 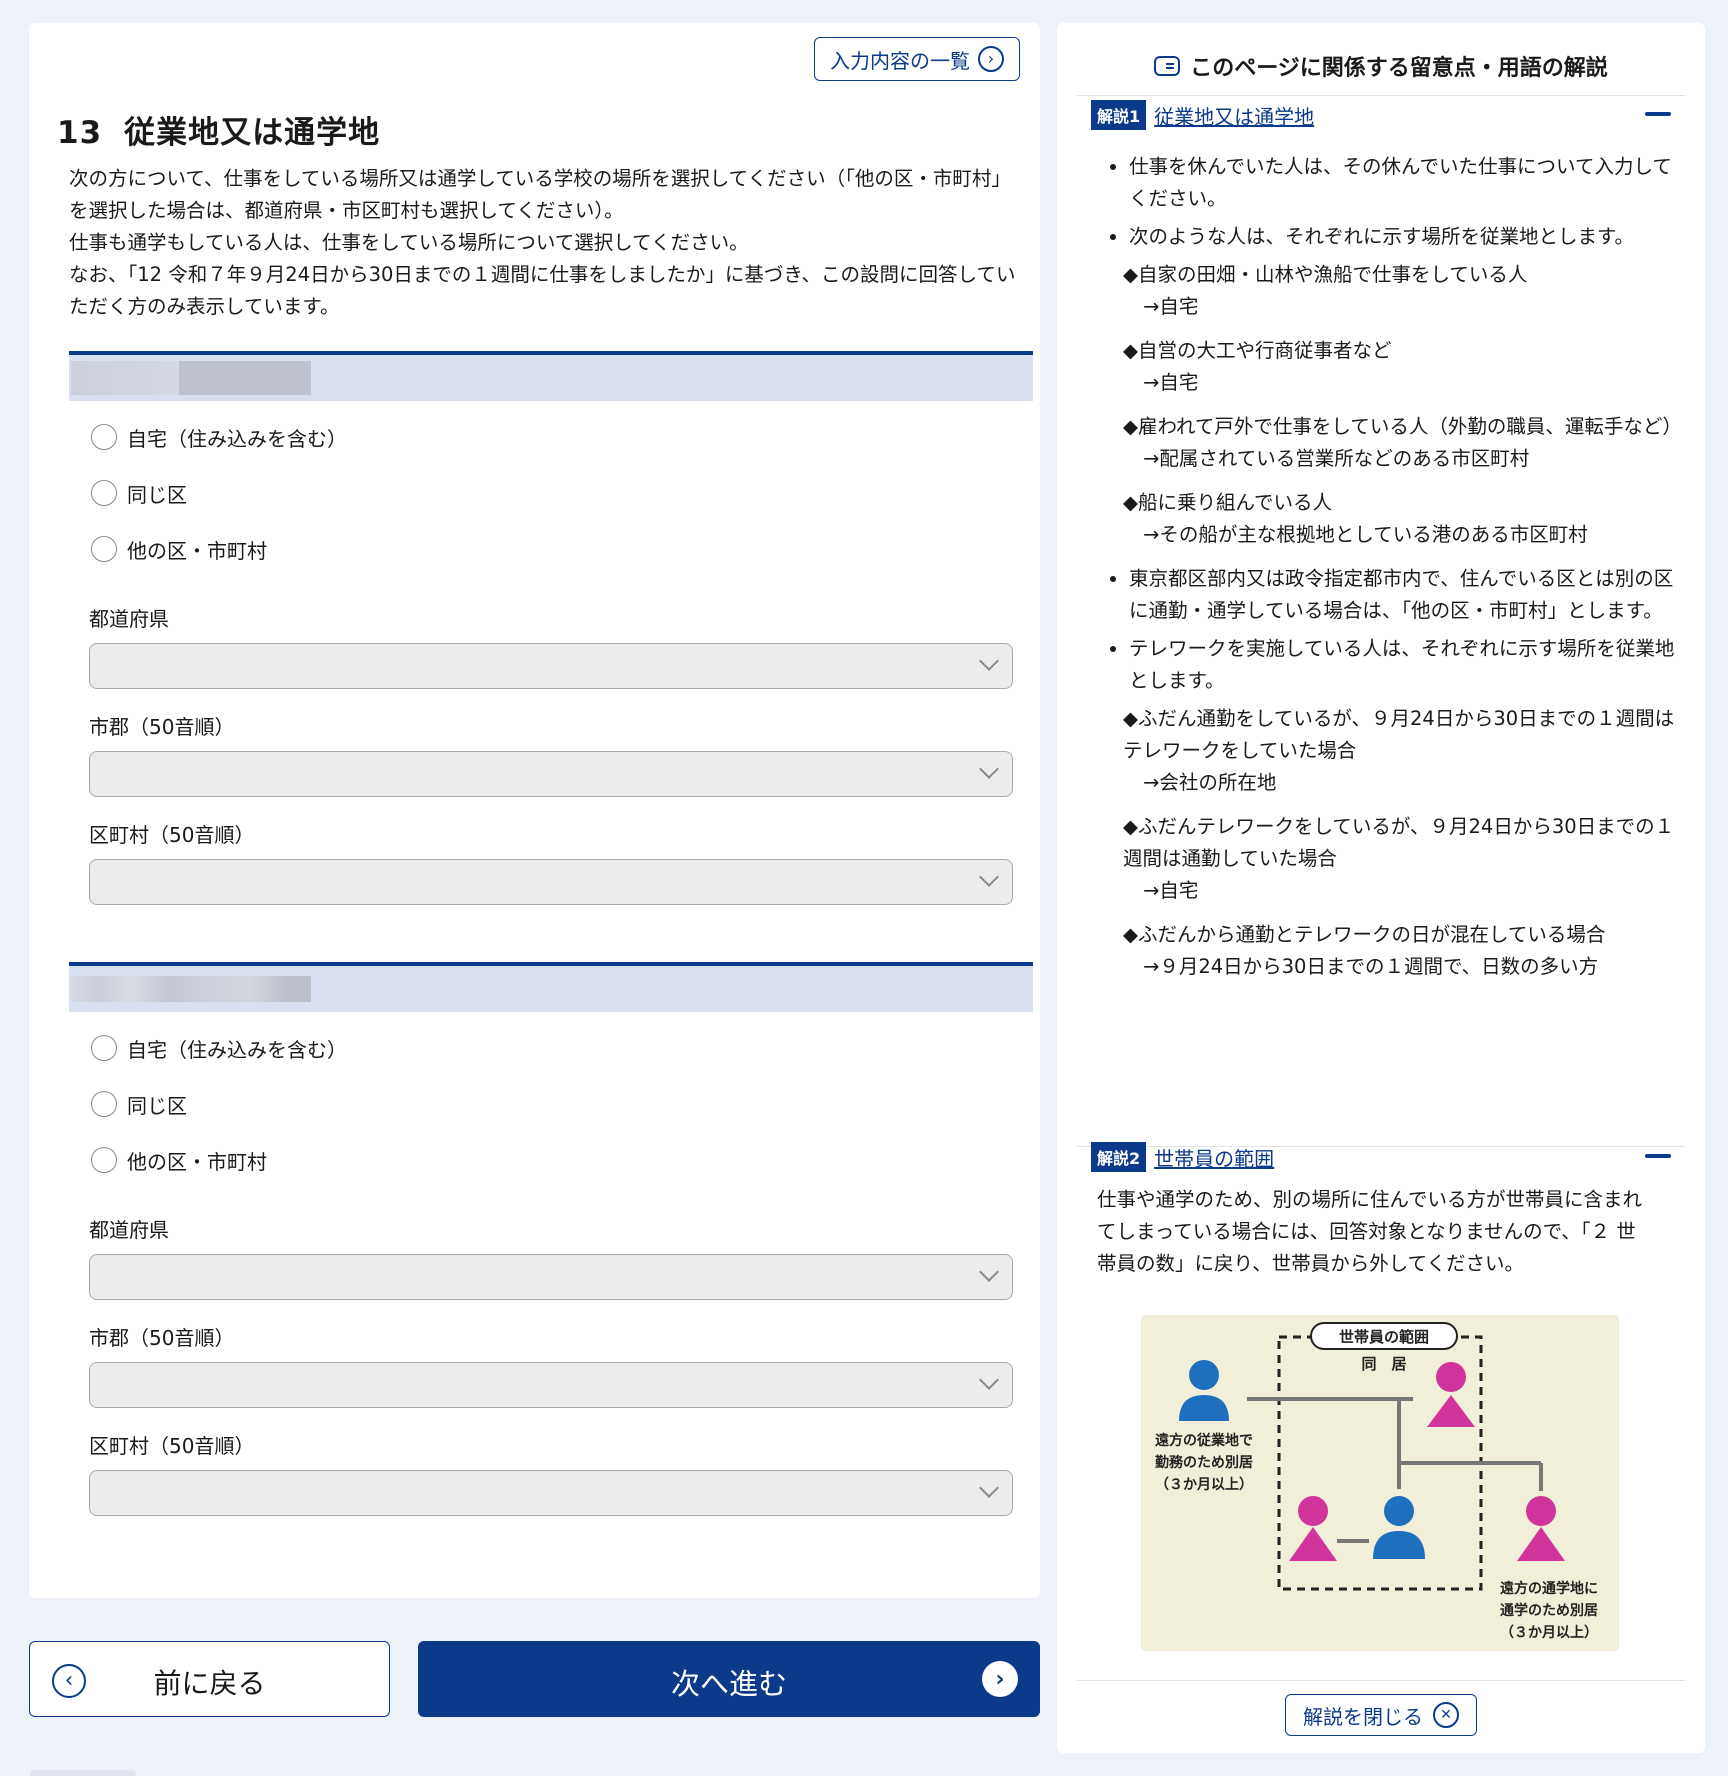 What do you see at coordinates (1371, 966) in the screenshot?
I see `example-result: →９月24日から30日までの１週間で、日数の多い方` at bounding box center [1371, 966].